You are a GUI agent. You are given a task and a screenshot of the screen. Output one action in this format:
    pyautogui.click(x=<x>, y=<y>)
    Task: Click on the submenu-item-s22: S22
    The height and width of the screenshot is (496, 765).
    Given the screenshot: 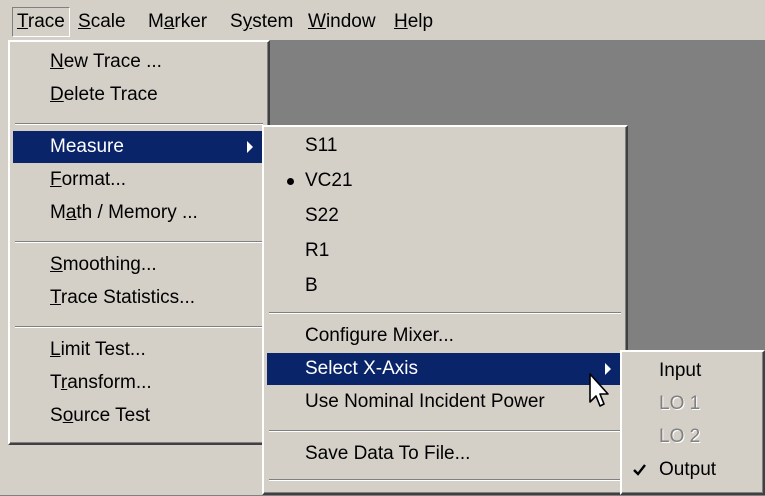 What is the action you would take?
    pyautogui.click(x=445, y=216)
    